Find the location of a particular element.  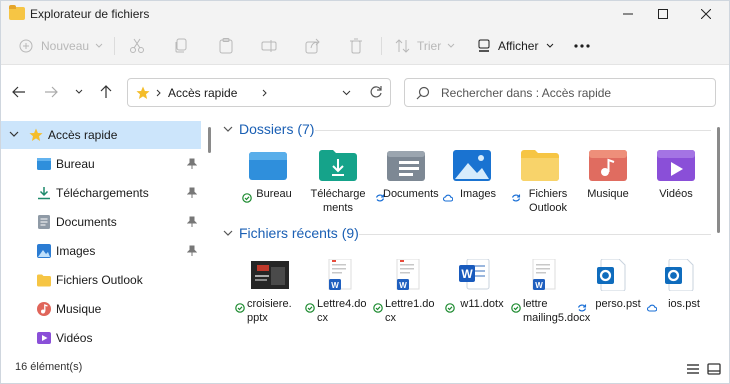

section-divider is located at coordinates (513, 130).